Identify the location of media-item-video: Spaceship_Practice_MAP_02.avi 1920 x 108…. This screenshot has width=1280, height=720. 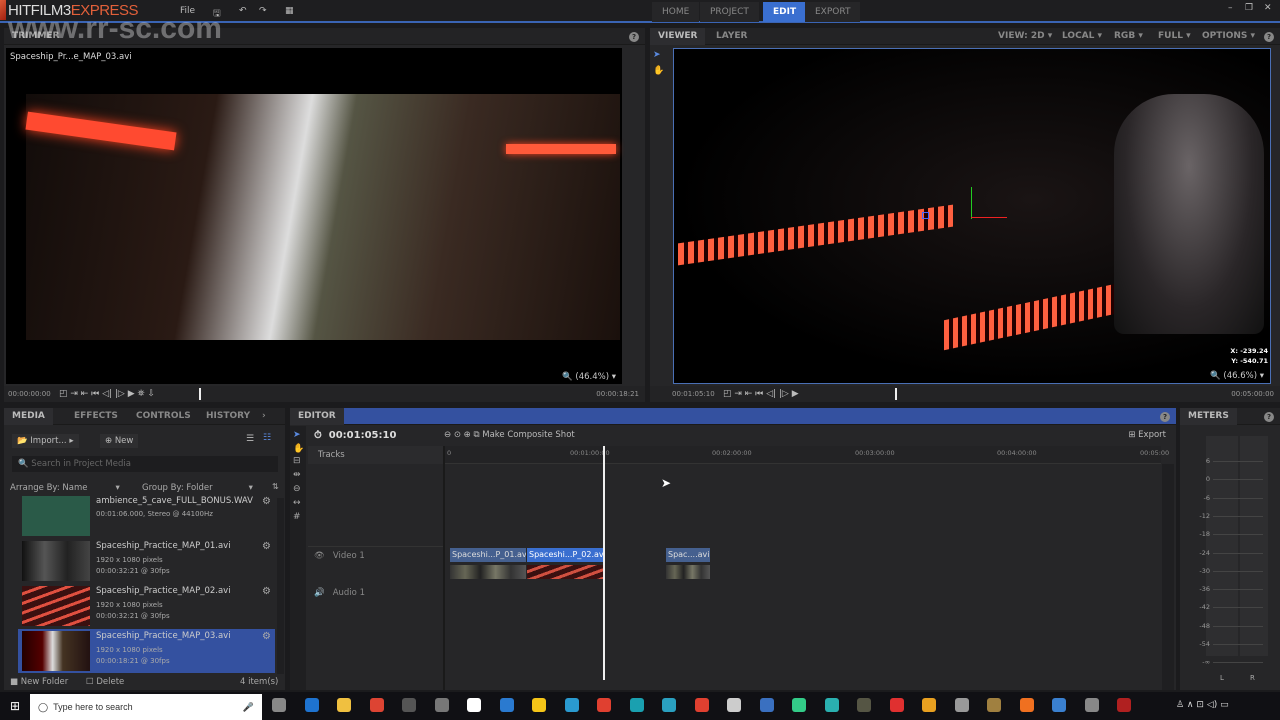
(146, 606).